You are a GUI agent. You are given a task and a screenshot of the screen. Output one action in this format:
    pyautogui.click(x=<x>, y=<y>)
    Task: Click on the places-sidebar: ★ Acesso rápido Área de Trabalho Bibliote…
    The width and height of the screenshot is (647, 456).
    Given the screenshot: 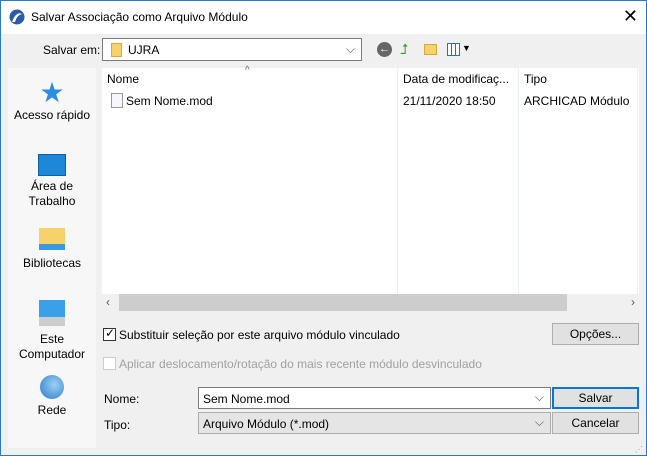 What is the action you would take?
    pyautogui.click(x=52, y=258)
    